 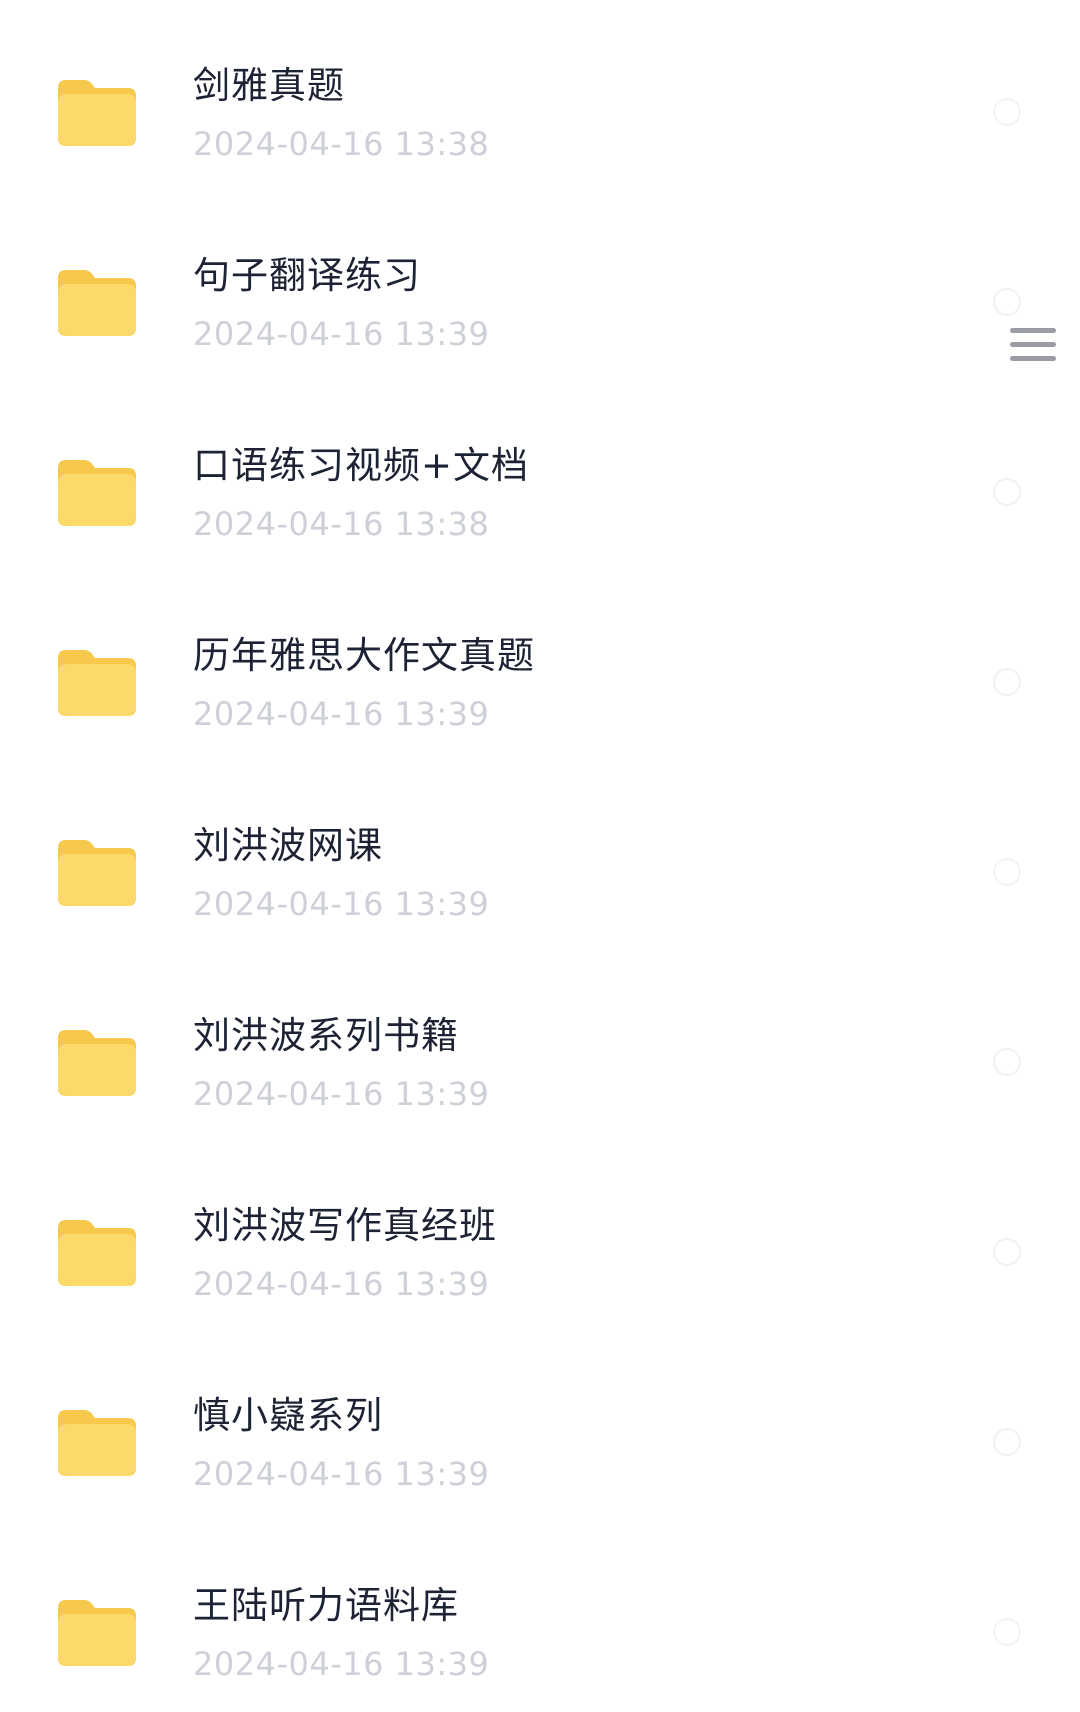 I want to click on file-name: 慎小嶷系列, so click(x=288, y=1415).